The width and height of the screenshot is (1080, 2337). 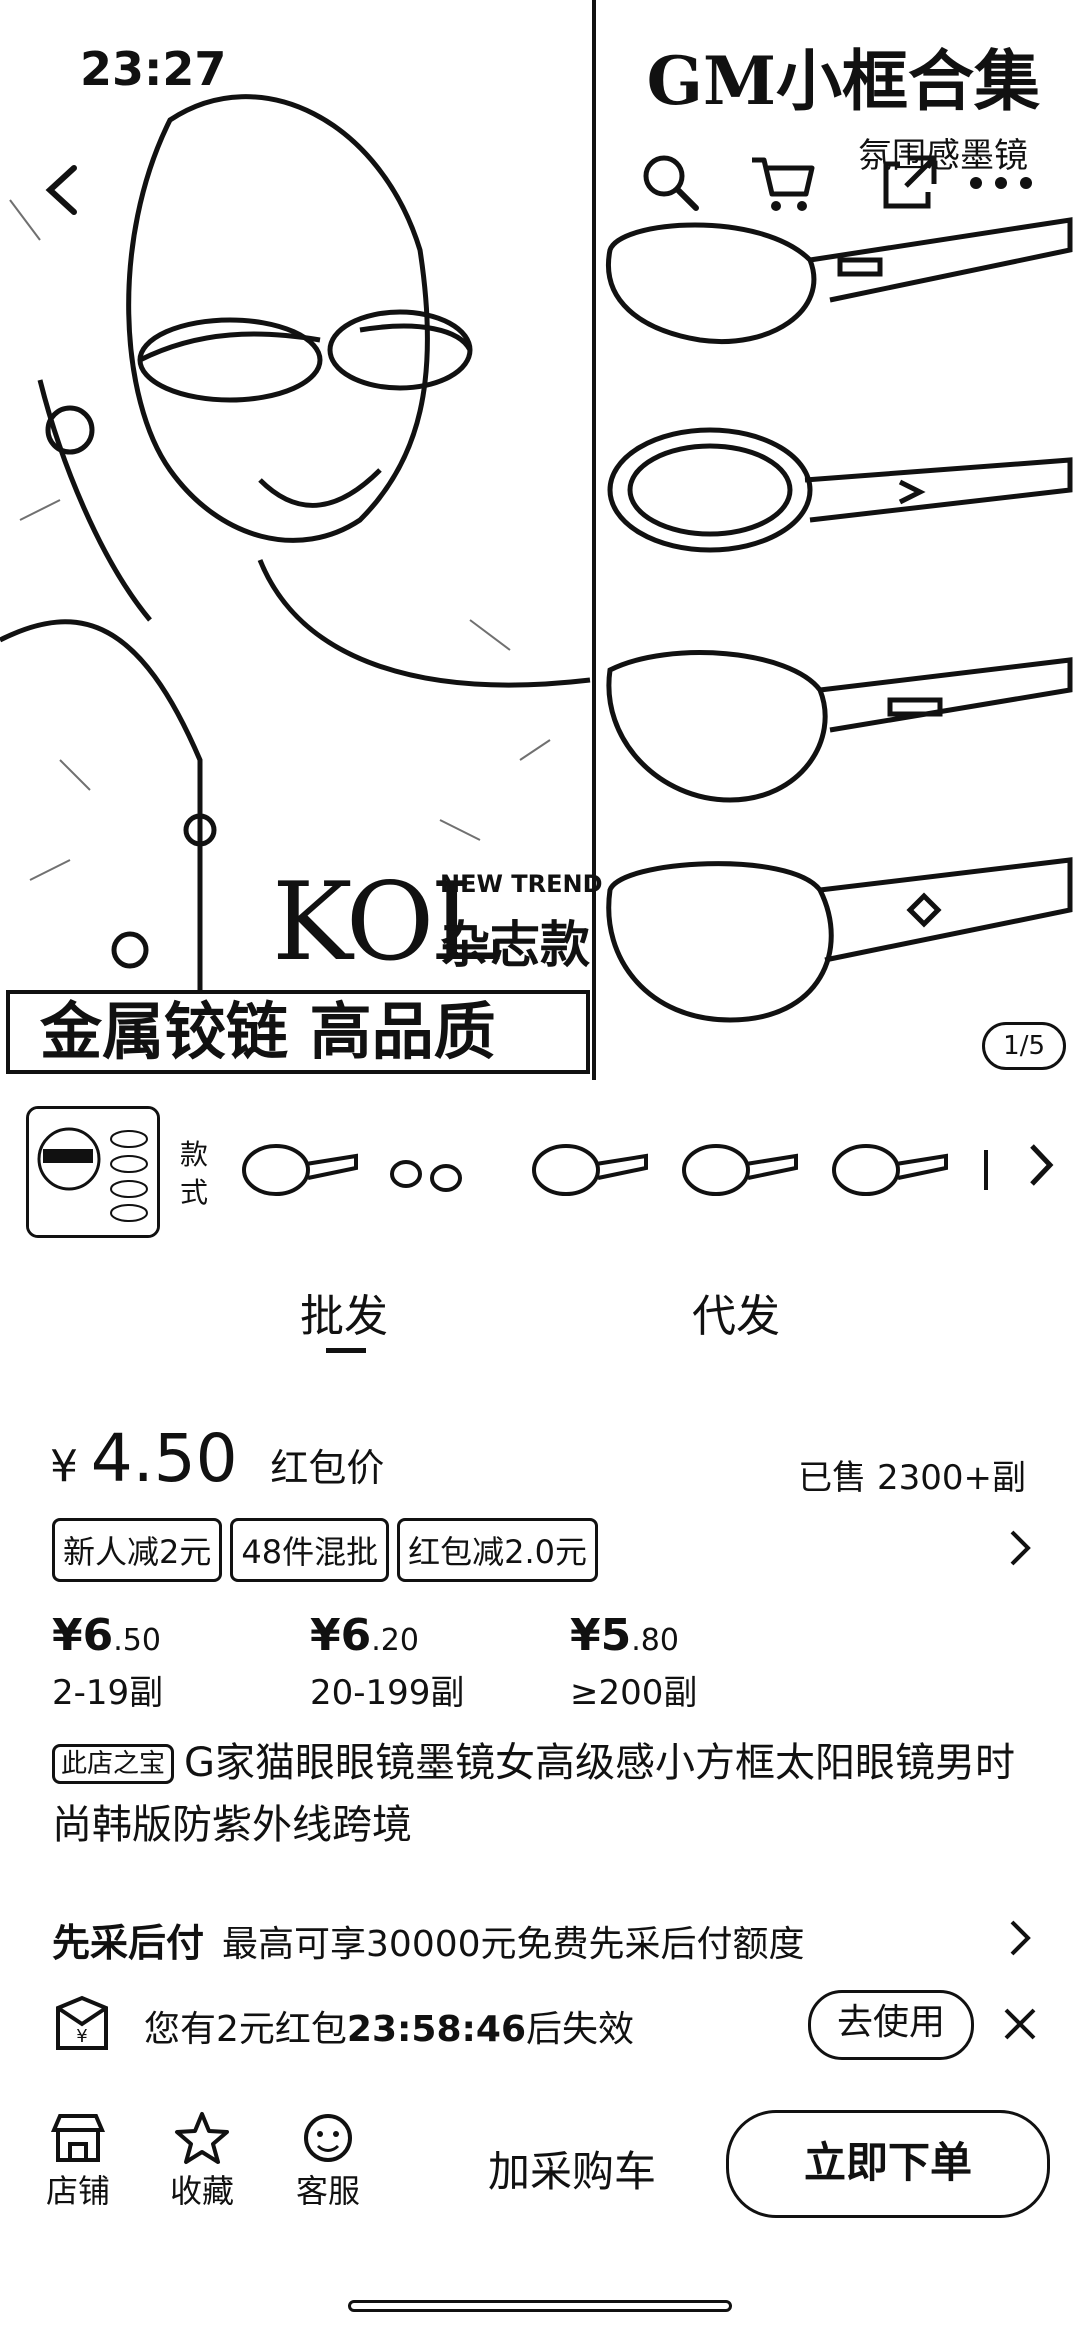 What do you see at coordinates (245, 2029) in the screenshot?
I see `coupon-text: 您有2元红包` at bounding box center [245, 2029].